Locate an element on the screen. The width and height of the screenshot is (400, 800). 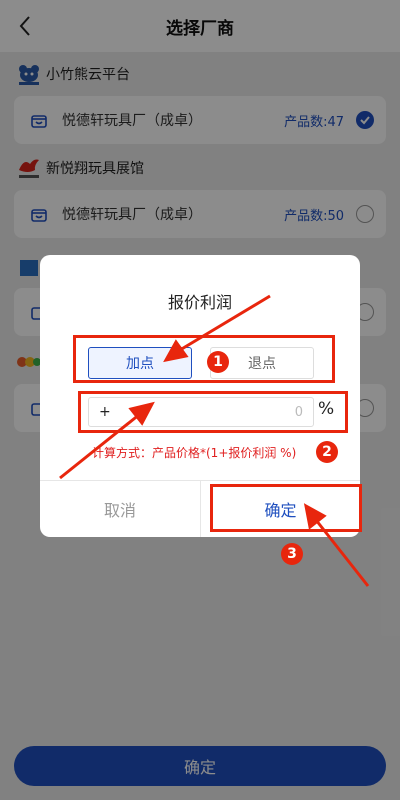
annotation-number-3: 3 is located at coordinates (292, 554).